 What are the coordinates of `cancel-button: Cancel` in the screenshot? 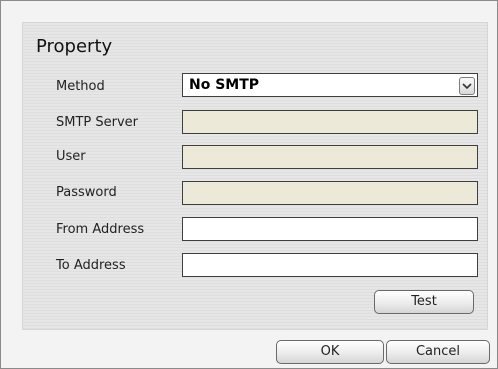 It's located at (438, 352).